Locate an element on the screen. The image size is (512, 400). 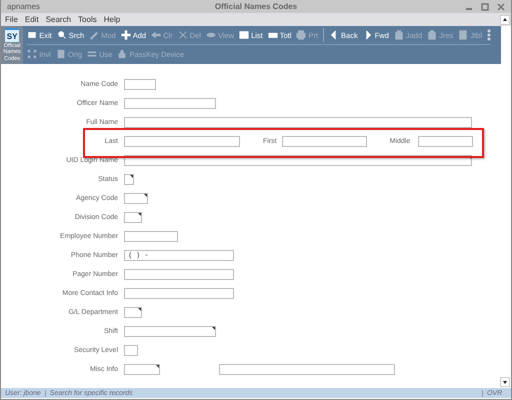
eye-icon is located at coordinates (211, 35).